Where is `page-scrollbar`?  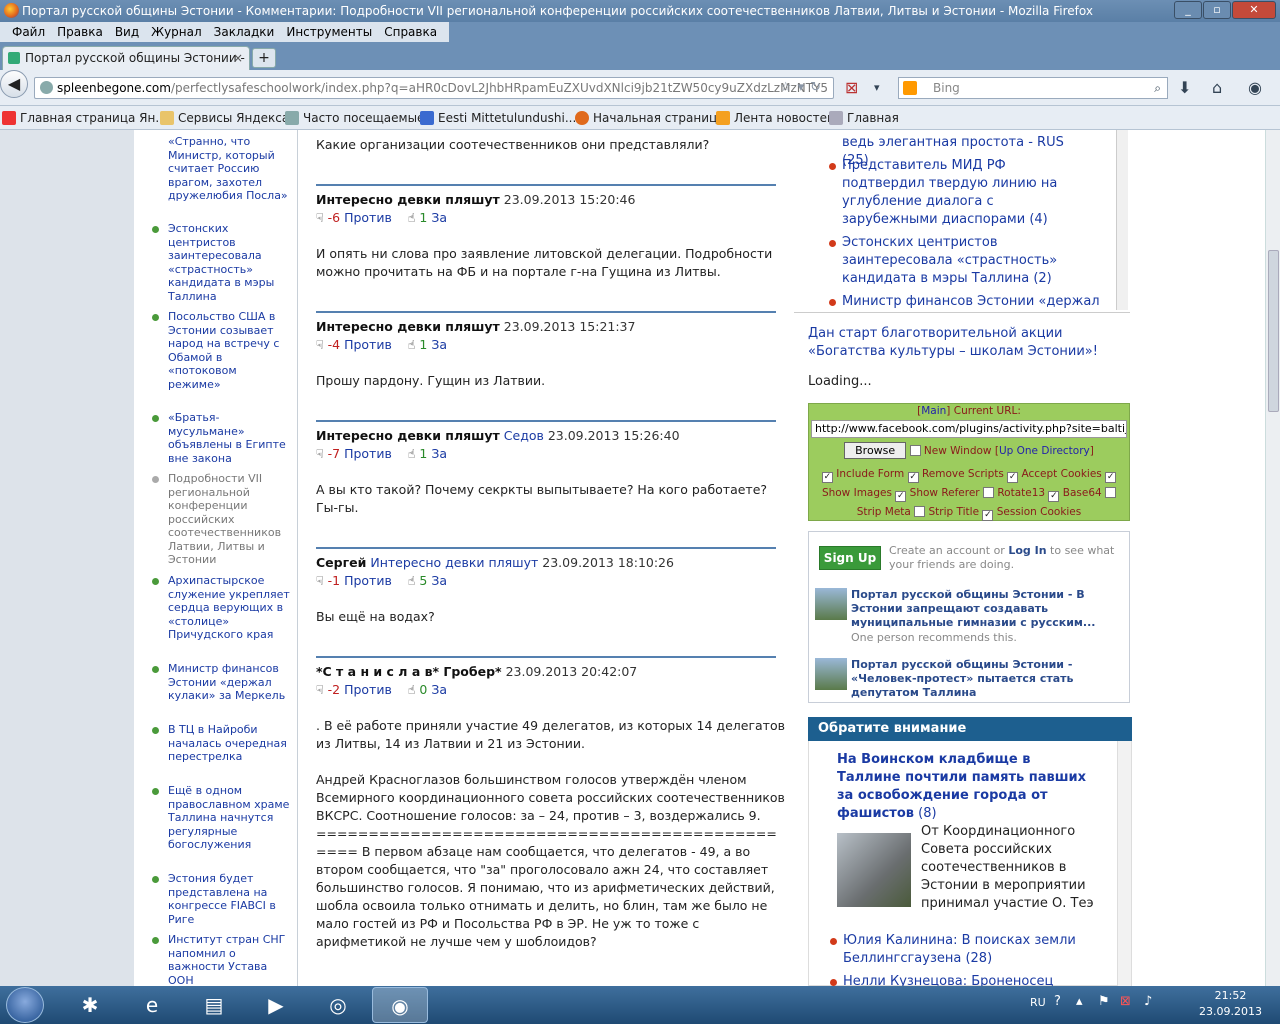
page-scrollbar is located at coordinates (1272, 558).